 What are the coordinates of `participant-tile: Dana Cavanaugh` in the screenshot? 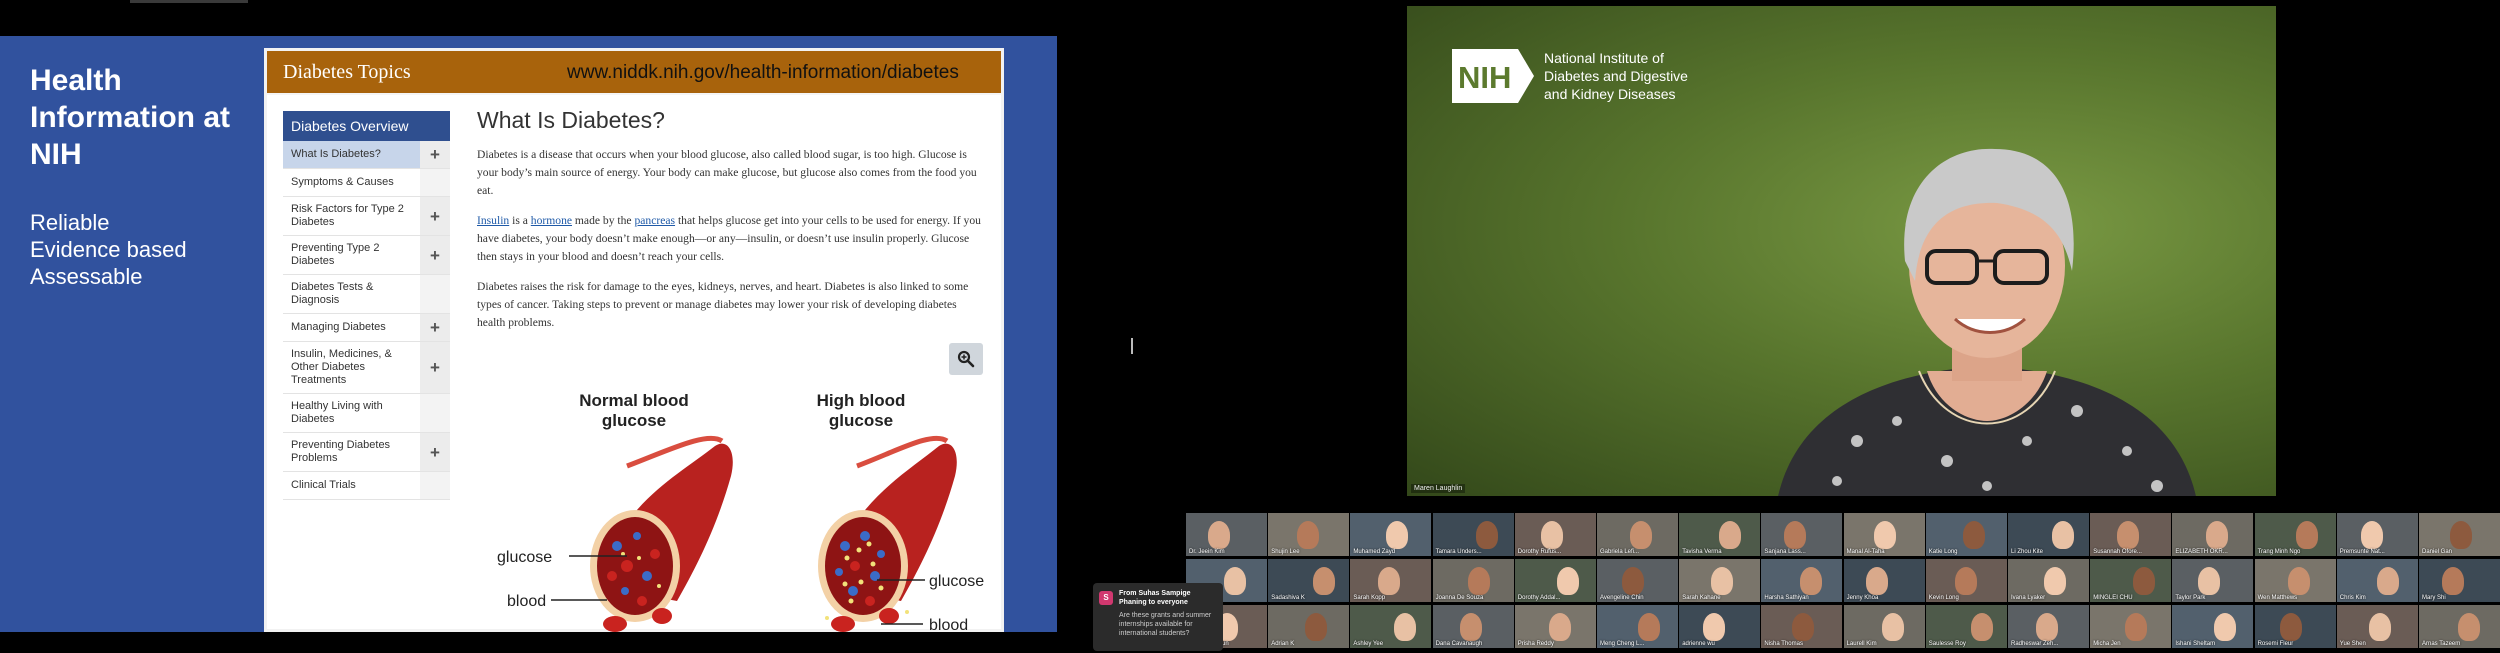 It's located at (1473, 626).